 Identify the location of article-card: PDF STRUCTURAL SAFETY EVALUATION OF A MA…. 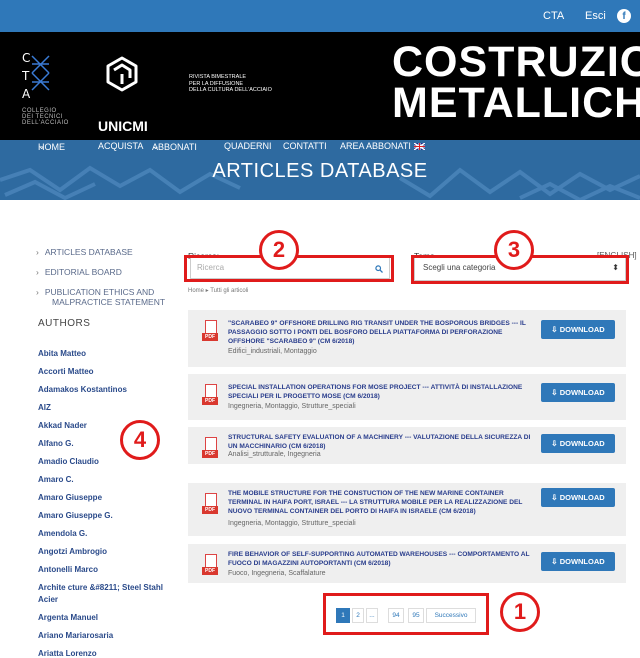
(407, 445).